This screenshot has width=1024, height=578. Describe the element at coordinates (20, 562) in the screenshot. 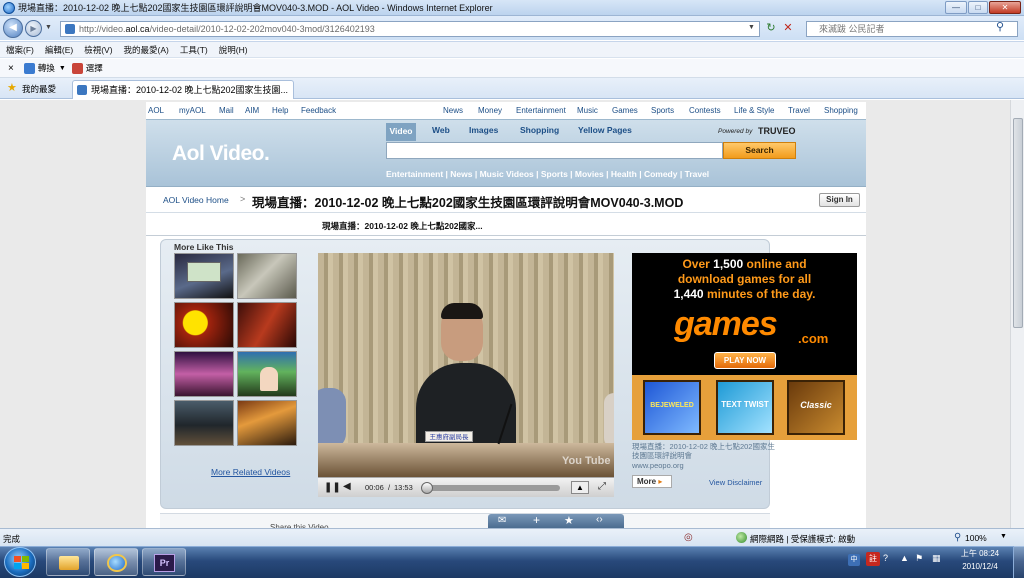

I see `start-button` at that location.